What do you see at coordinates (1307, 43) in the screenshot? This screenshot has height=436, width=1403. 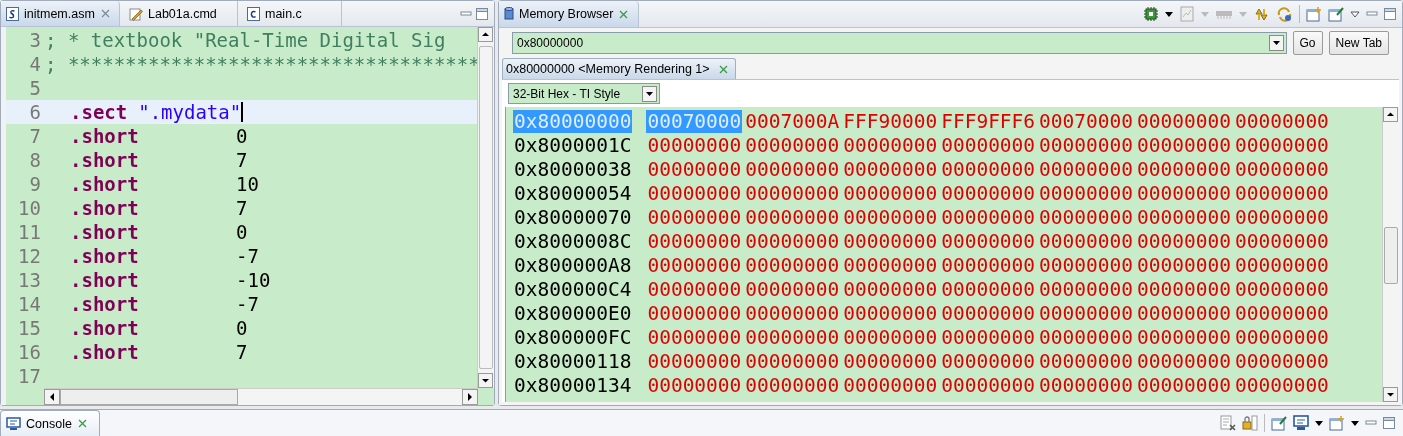 I see `toolbar-button: Go` at bounding box center [1307, 43].